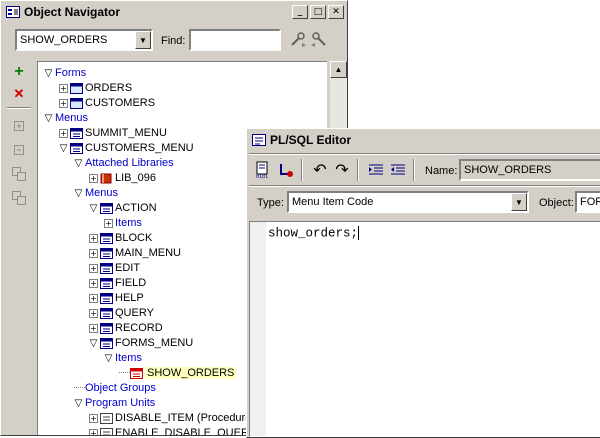 The height and width of the screenshot is (438, 600). I want to click on create-icon: +, so click(19, 72).